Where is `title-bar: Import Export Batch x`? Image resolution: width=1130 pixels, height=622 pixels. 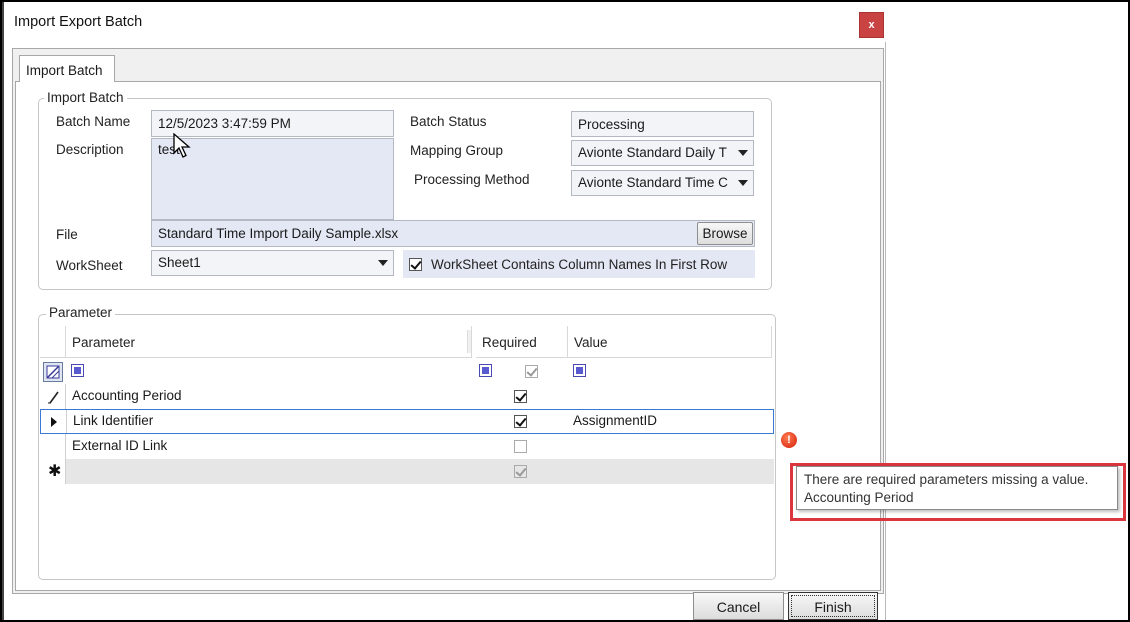
title-bar: Import Export Batch x is located at coordinates (445, 23).